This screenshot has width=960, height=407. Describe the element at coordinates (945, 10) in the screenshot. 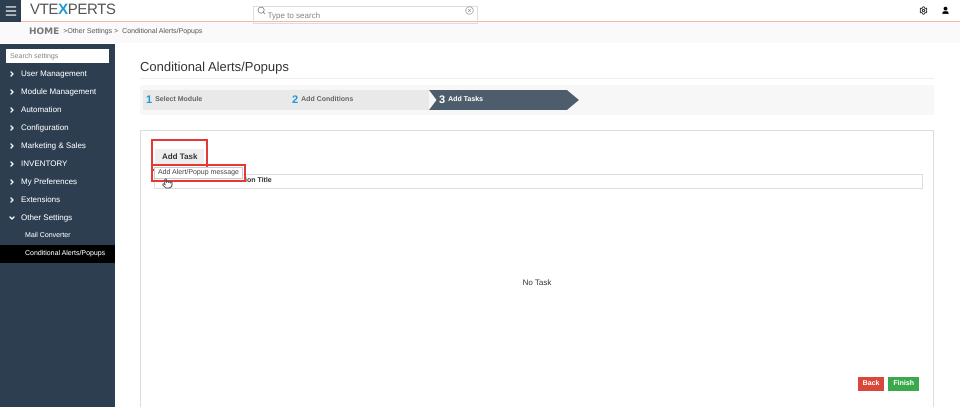

I see `user-icon` at that location.